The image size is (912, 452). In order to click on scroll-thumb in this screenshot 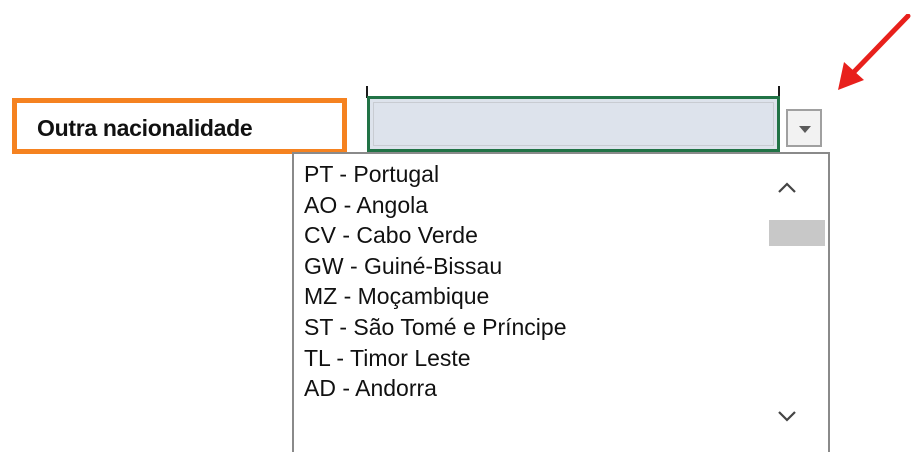, I will do `click(797, 233)`.